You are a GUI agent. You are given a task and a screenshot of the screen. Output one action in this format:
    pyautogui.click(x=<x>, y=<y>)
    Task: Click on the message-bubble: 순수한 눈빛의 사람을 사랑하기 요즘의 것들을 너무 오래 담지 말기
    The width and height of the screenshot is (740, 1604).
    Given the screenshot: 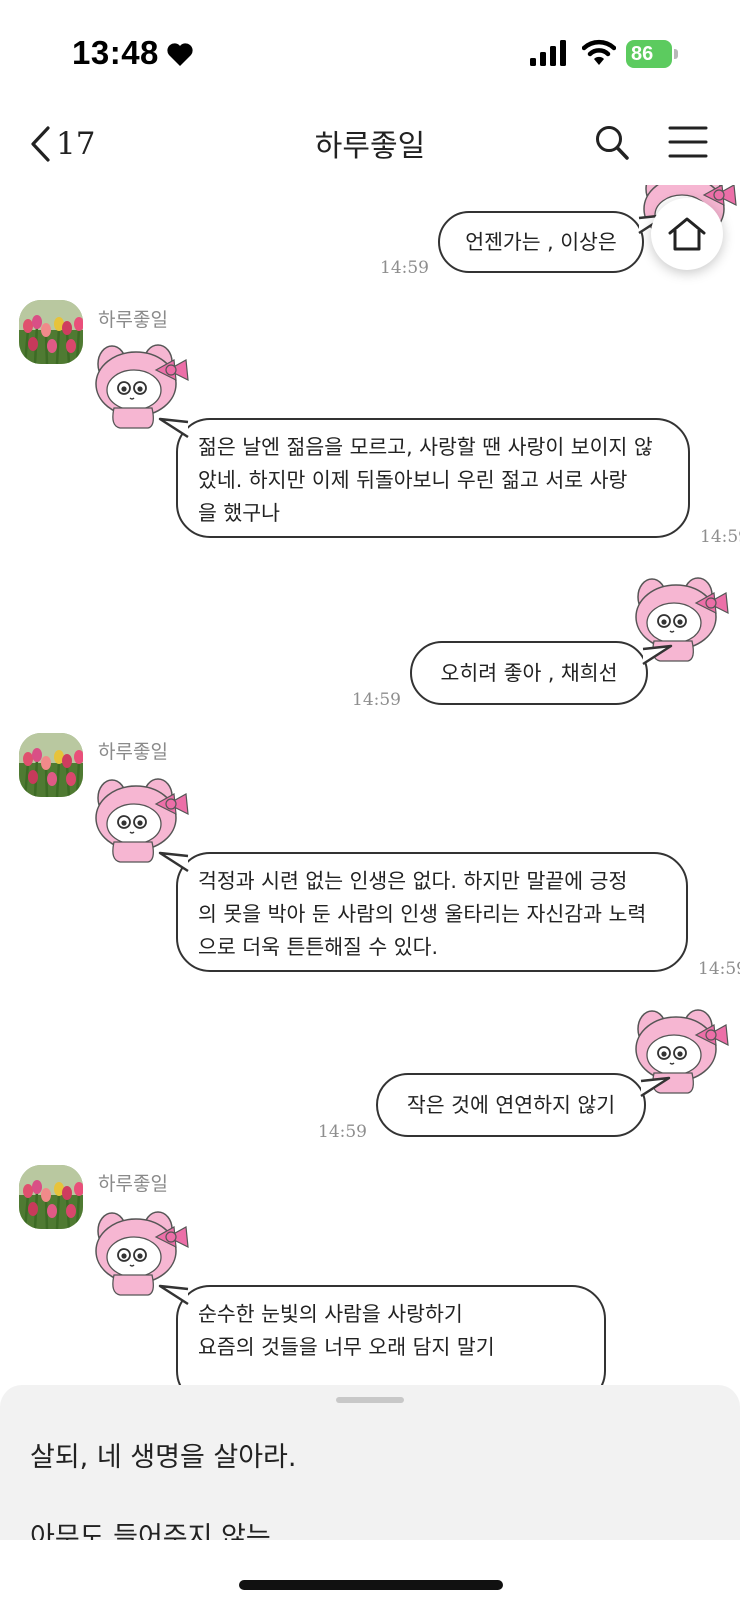 What is the action you would take?
    pyautogui.click(x=391, y=1335)
    